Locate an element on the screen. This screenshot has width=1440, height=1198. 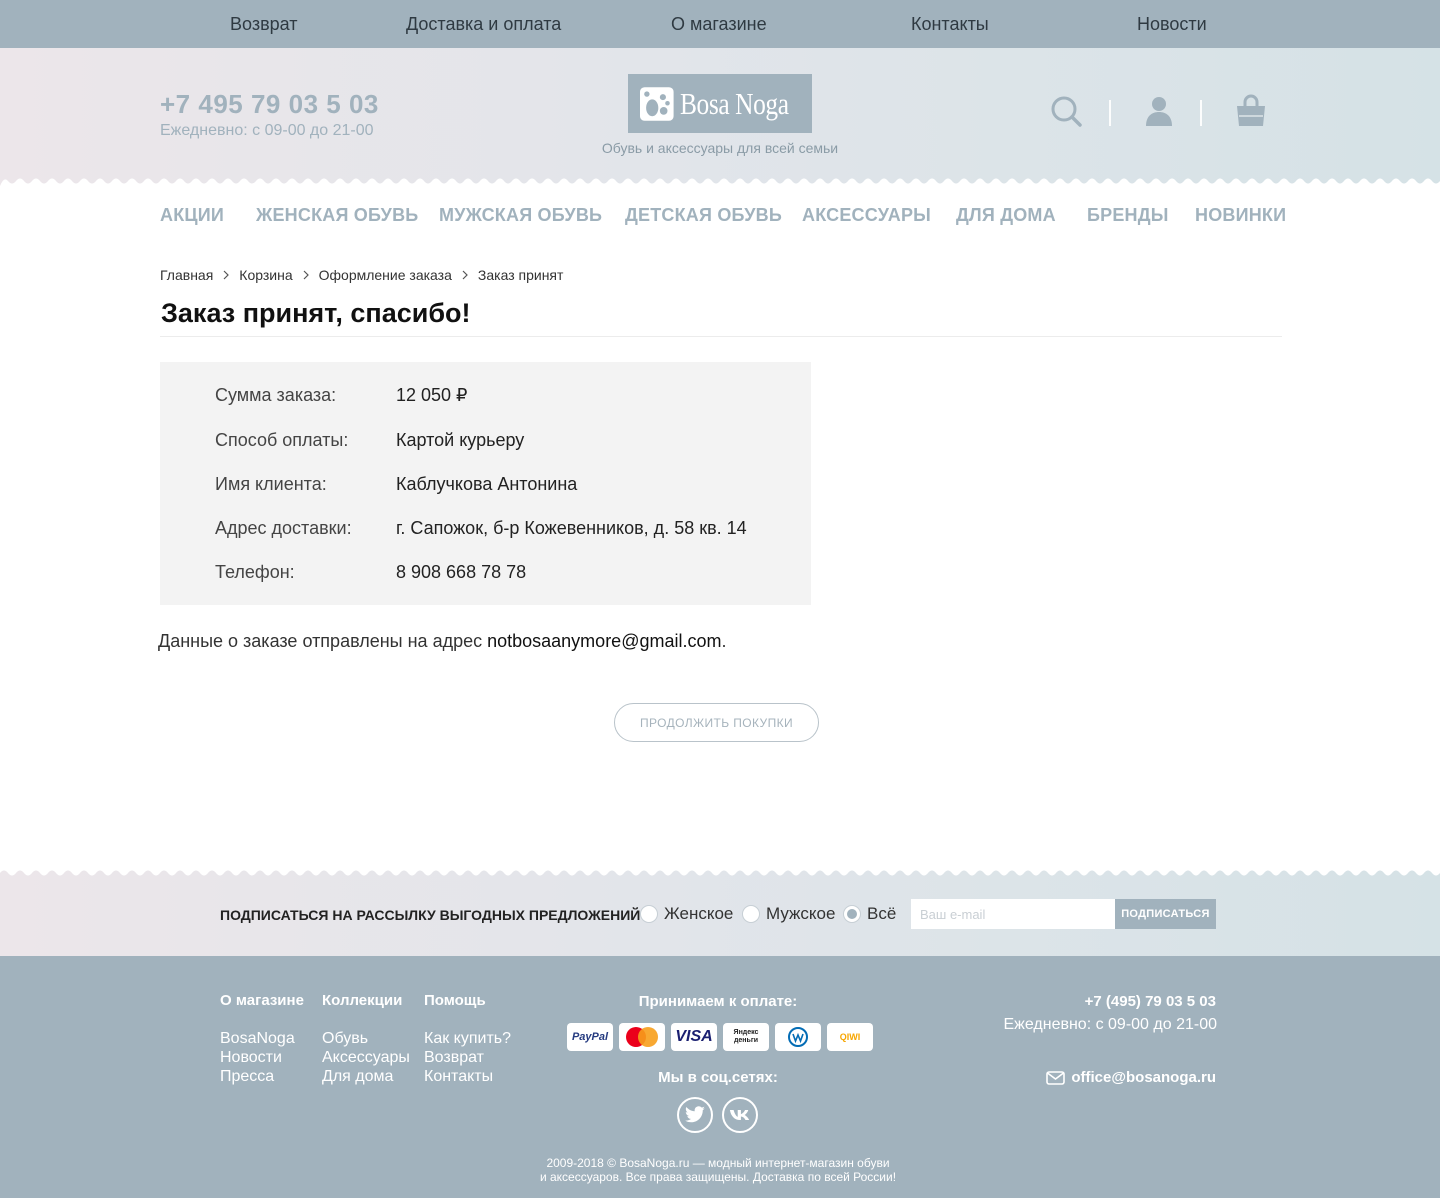
pay-card-label: Яндекс деньги is located at coordinates (746, 1036).